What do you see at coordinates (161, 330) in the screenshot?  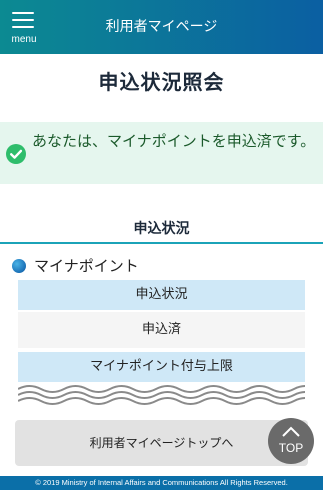 I see `status-value-cell: 申込済` at bounding box center [161, 330].